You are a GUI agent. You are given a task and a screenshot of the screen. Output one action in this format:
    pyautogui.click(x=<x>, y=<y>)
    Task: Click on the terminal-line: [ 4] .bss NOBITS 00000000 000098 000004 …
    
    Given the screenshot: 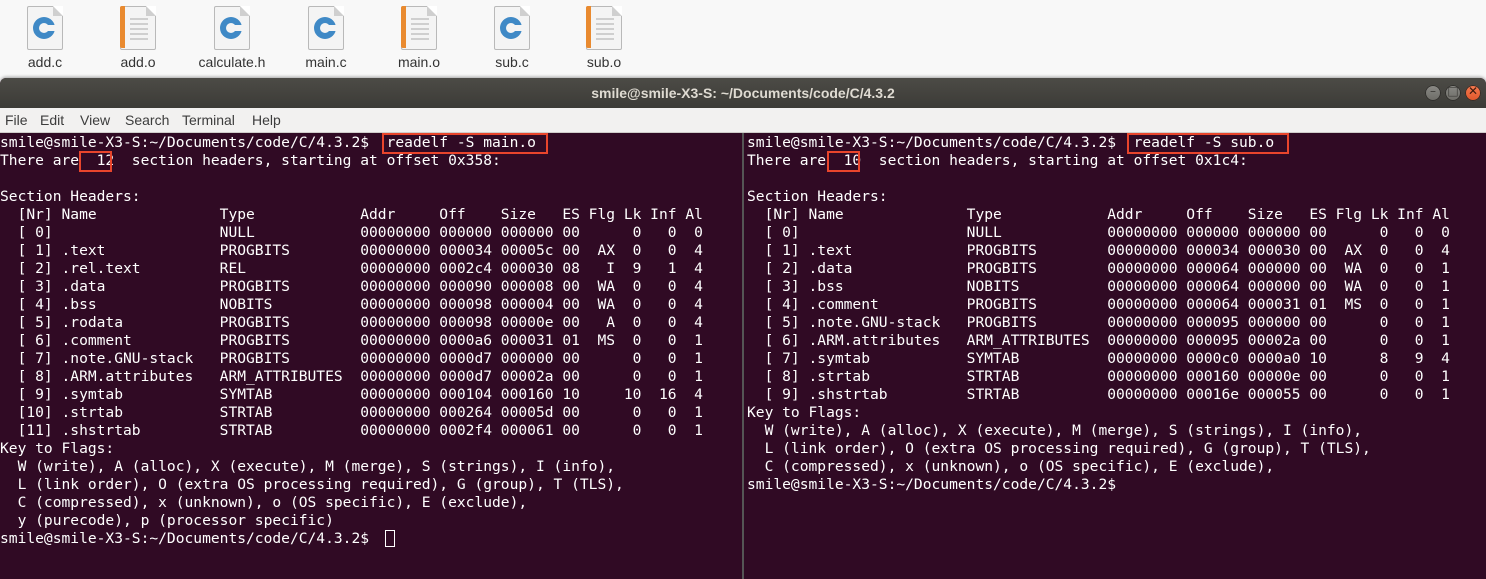 What is the action you would take?
    pyautogui.click(x=351, y=304)
    